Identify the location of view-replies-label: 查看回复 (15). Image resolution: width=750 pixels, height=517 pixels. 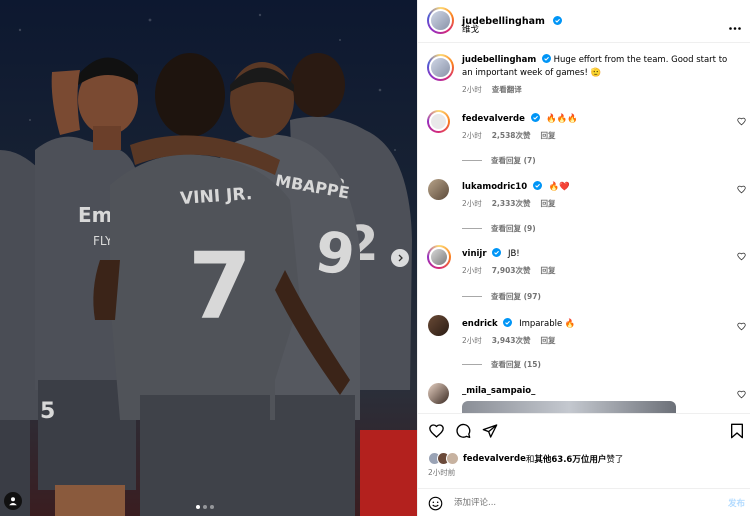
(516, 364).